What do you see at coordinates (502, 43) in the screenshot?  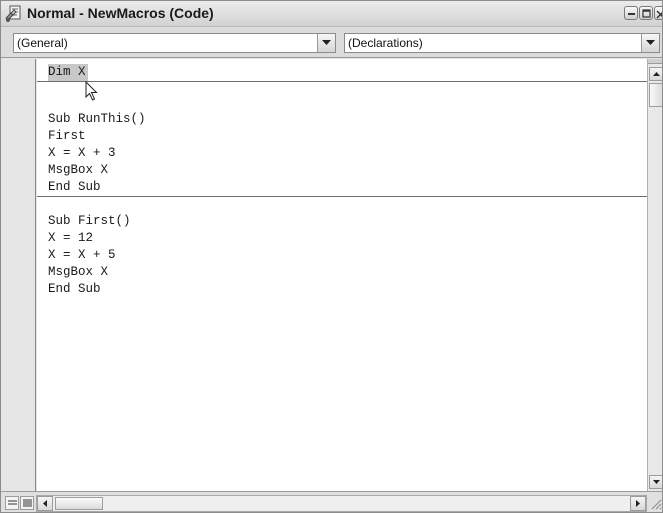 I see `procedure-combo: (Declarations)` at bounding box center [502, 43].